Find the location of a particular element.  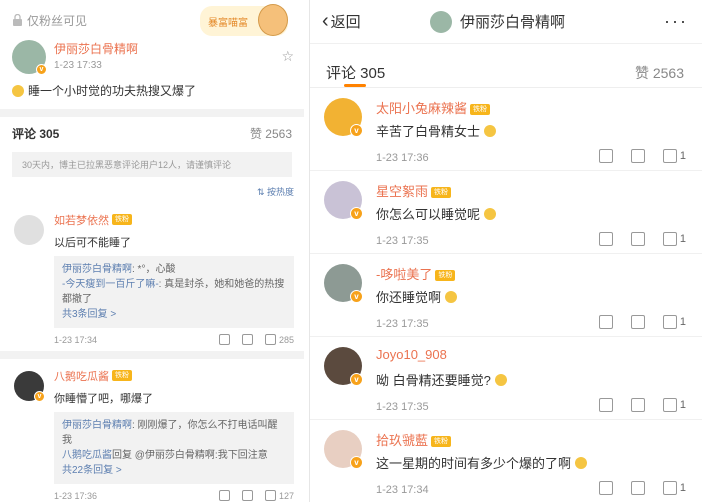

list-item: v 星空絮雨 铁粉 你怎么可以睡觉呢 1-23 17:35 1 is located at coordinates (506, 212).